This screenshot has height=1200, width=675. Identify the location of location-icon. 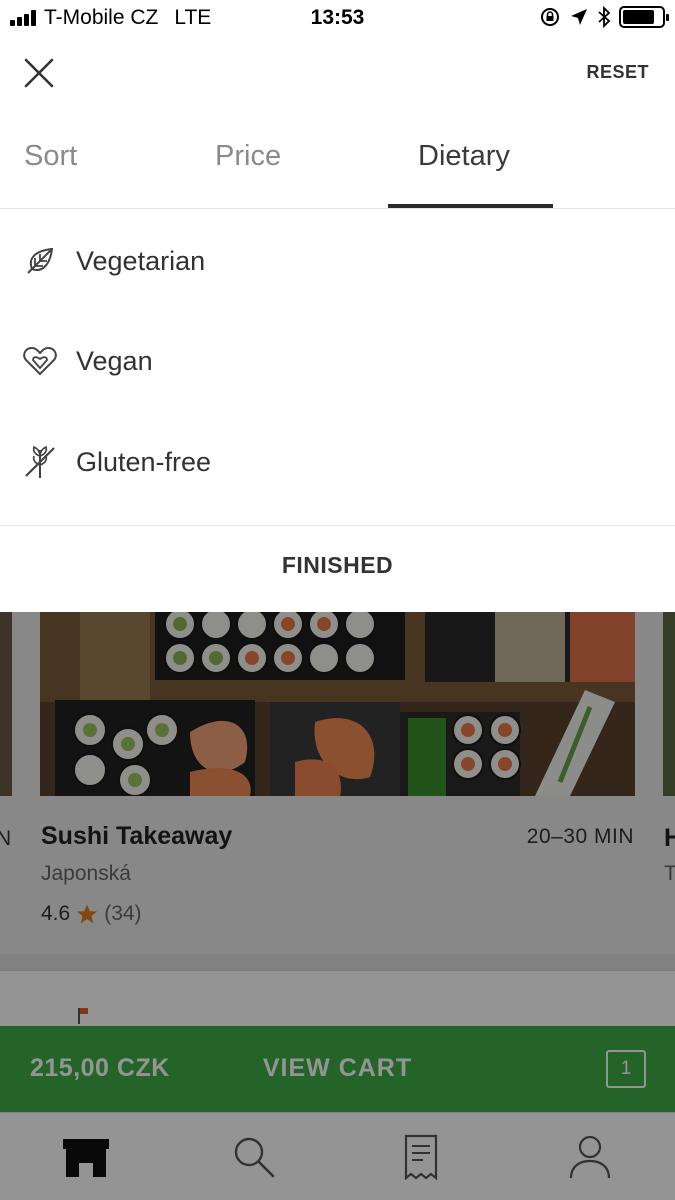
(579, 17).